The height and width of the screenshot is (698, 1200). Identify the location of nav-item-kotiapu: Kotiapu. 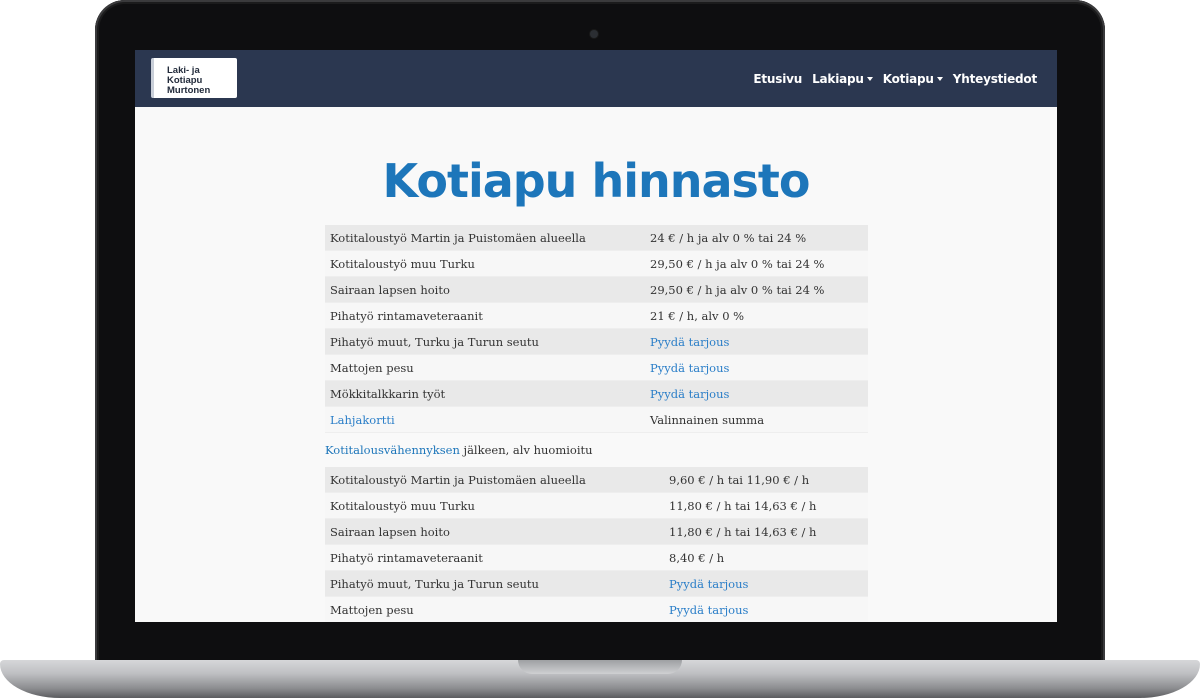
(913, 79).